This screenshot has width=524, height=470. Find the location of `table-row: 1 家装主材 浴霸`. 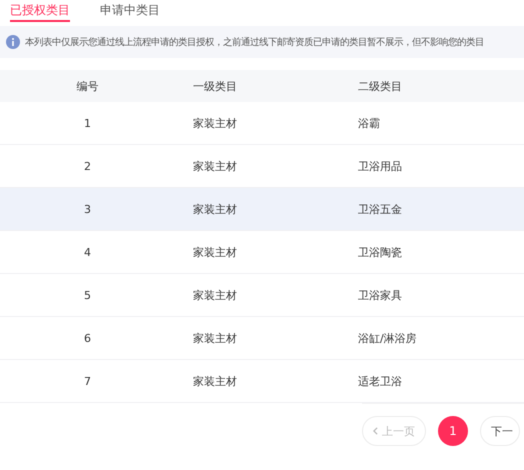

table-row: 1 家装主材 浴霸 is located at coordinates (262, 123).